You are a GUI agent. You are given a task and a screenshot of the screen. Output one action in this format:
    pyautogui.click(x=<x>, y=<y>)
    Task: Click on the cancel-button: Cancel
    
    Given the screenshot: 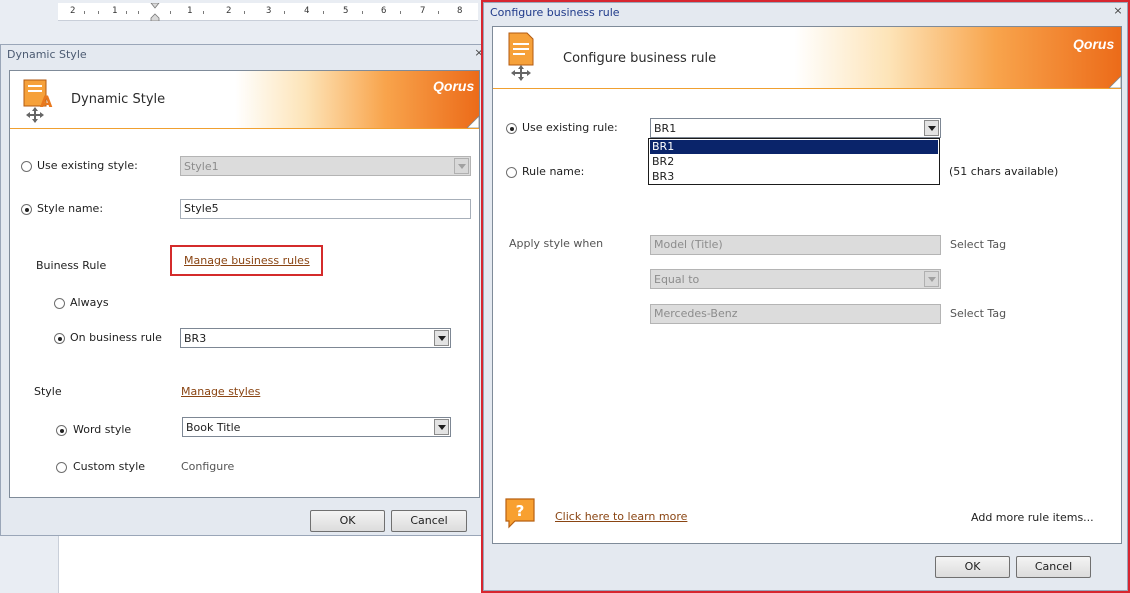 What is the action you would take?
    pyautogui.click(x=429, y=521)
    